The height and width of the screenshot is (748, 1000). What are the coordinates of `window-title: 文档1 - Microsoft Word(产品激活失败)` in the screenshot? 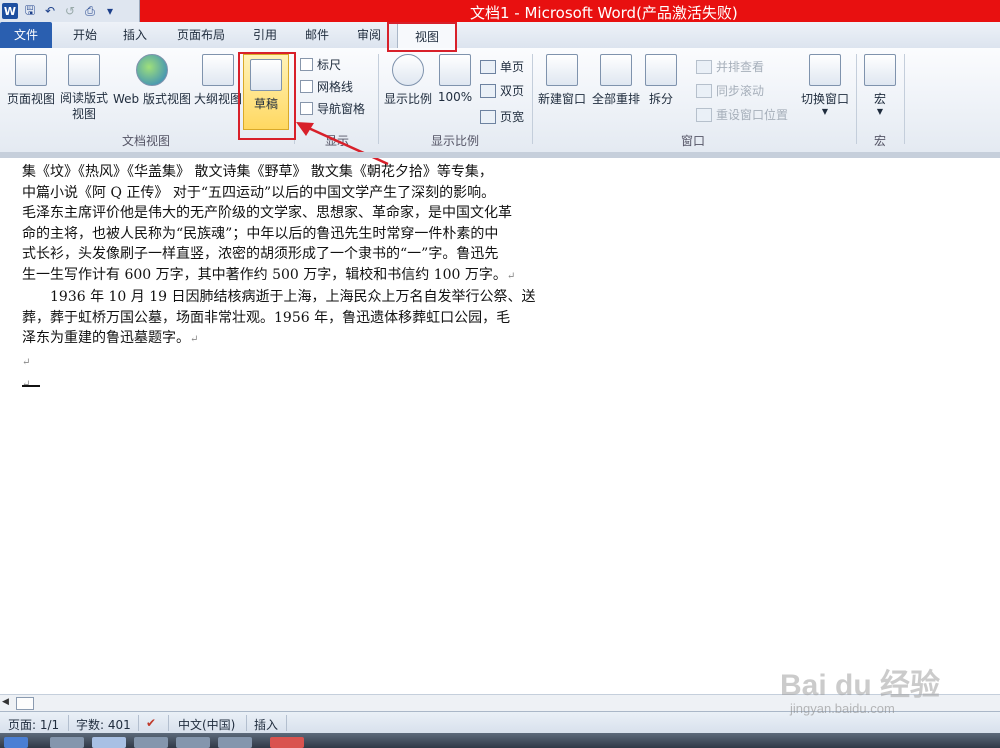 It's located at (604, 13).